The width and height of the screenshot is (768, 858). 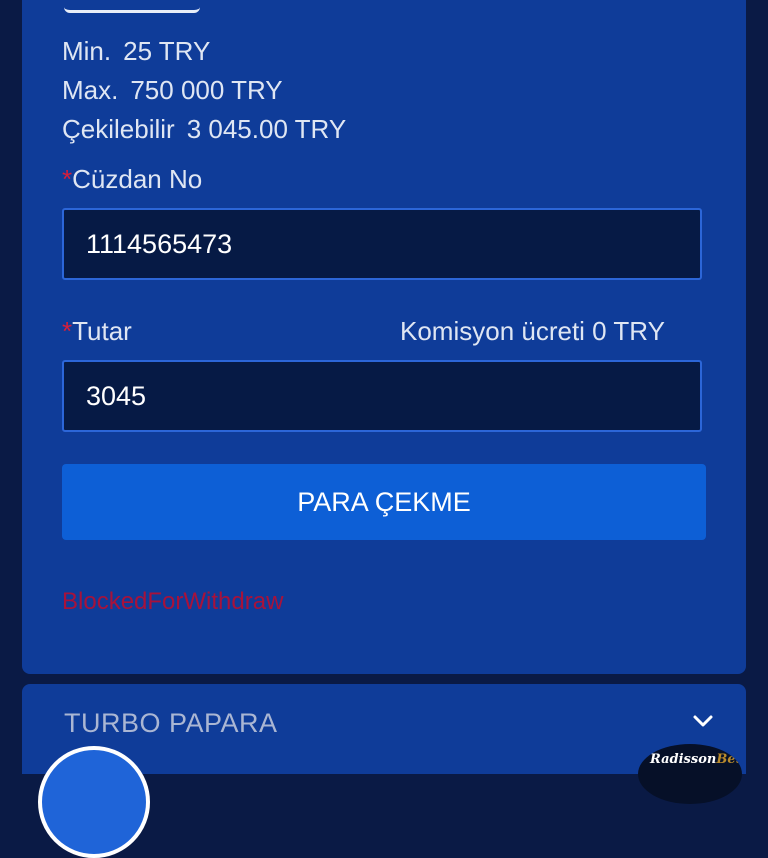 What do you see at coordinates (137, 179) in the screenshot?
I see `wallet-label-text: Cüzdan No` at bounding box center [137, 179].